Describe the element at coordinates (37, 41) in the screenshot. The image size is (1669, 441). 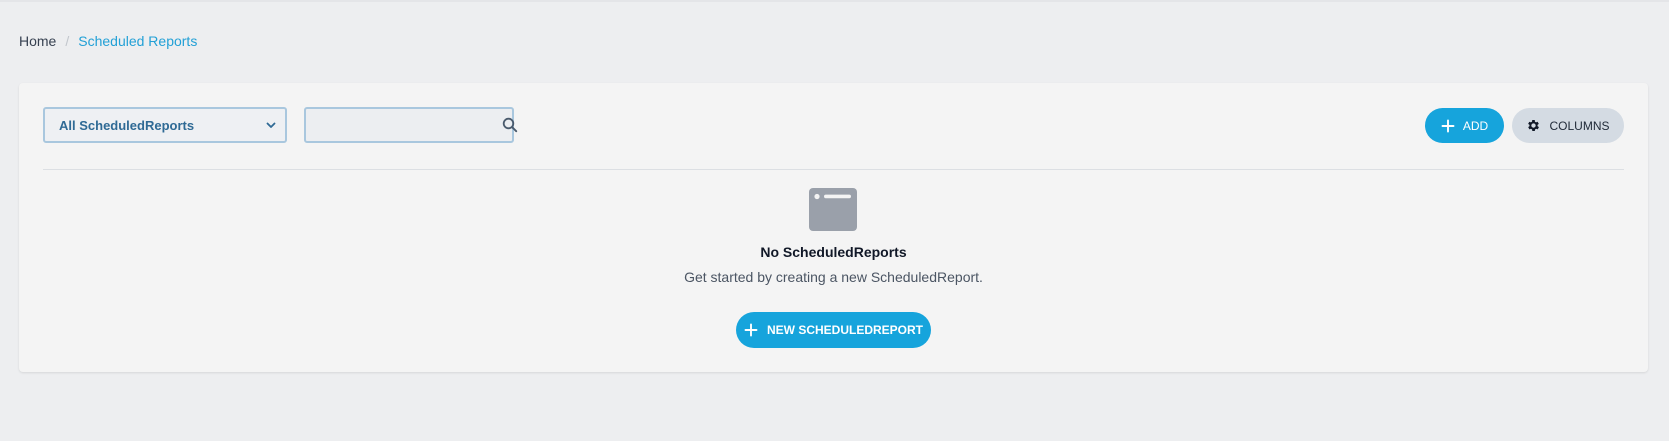
I see `breadcrumb-home-link: Home` at that location.